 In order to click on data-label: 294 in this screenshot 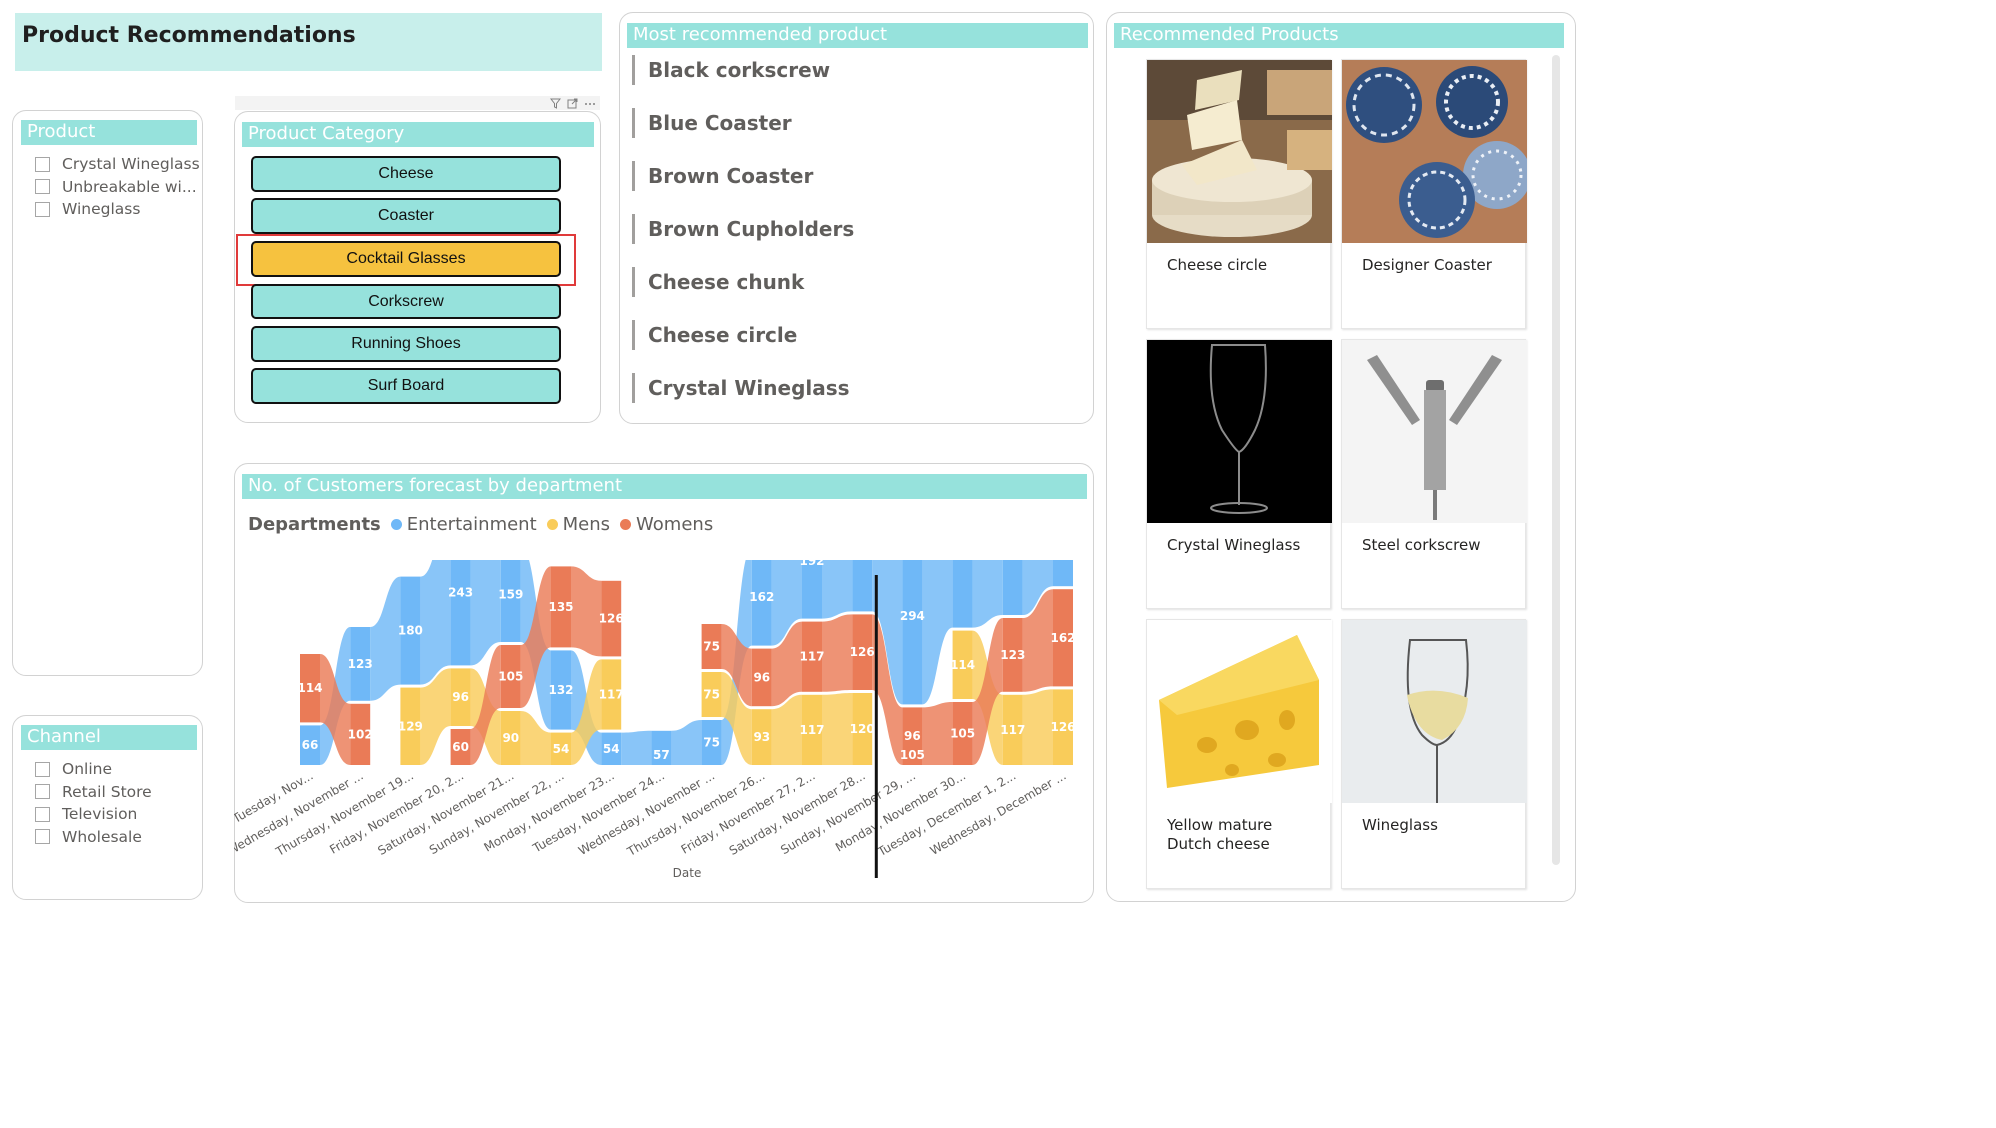, I will do `click(912, 616)`.